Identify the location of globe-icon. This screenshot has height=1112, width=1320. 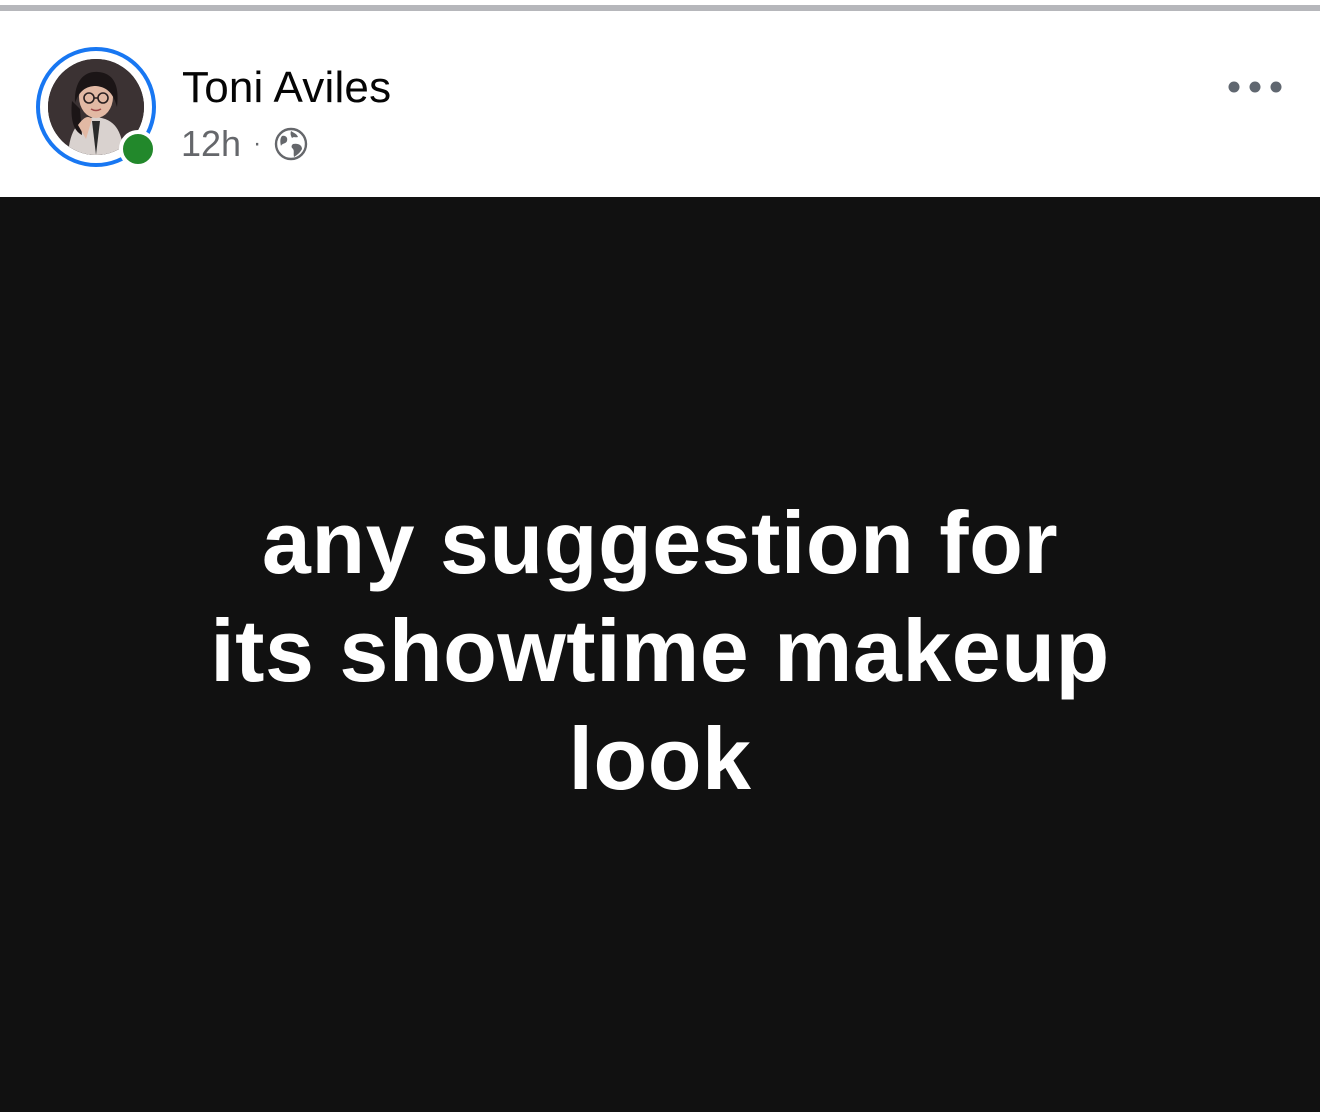
(291, 144).